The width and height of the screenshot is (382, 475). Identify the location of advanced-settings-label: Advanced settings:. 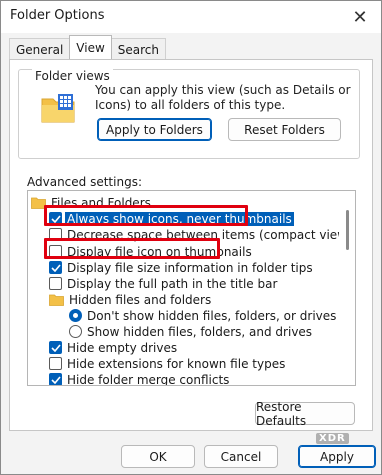
(84, 182).